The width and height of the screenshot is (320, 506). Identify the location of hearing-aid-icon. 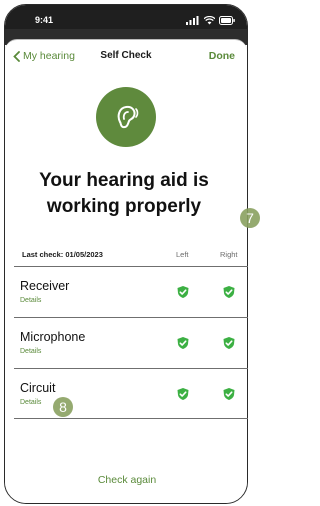
(128, 117).